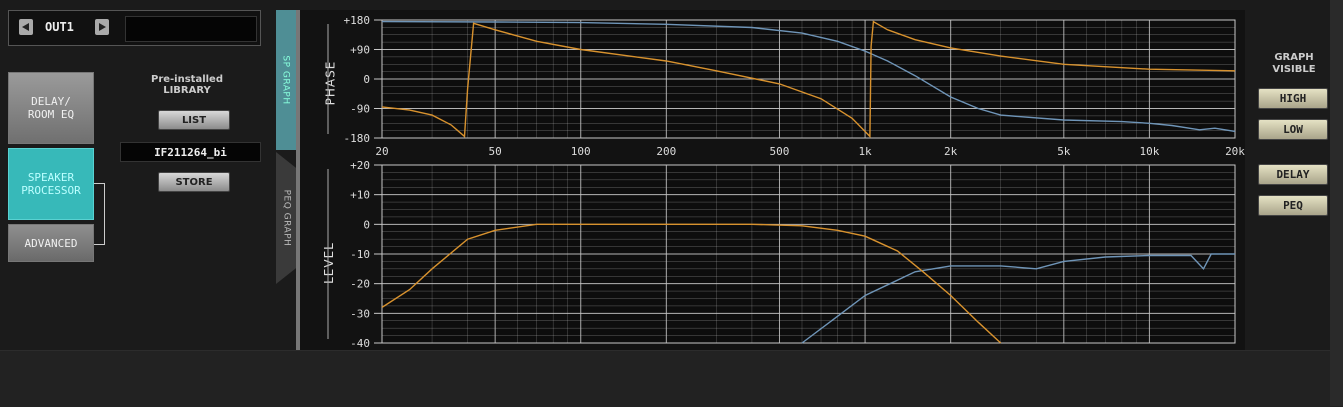 This screenshot has width=1343, height=407. Describe the element at coordinates (1293, 98) in the screenshot. I see `high-visible-button: HIGH` at that location.